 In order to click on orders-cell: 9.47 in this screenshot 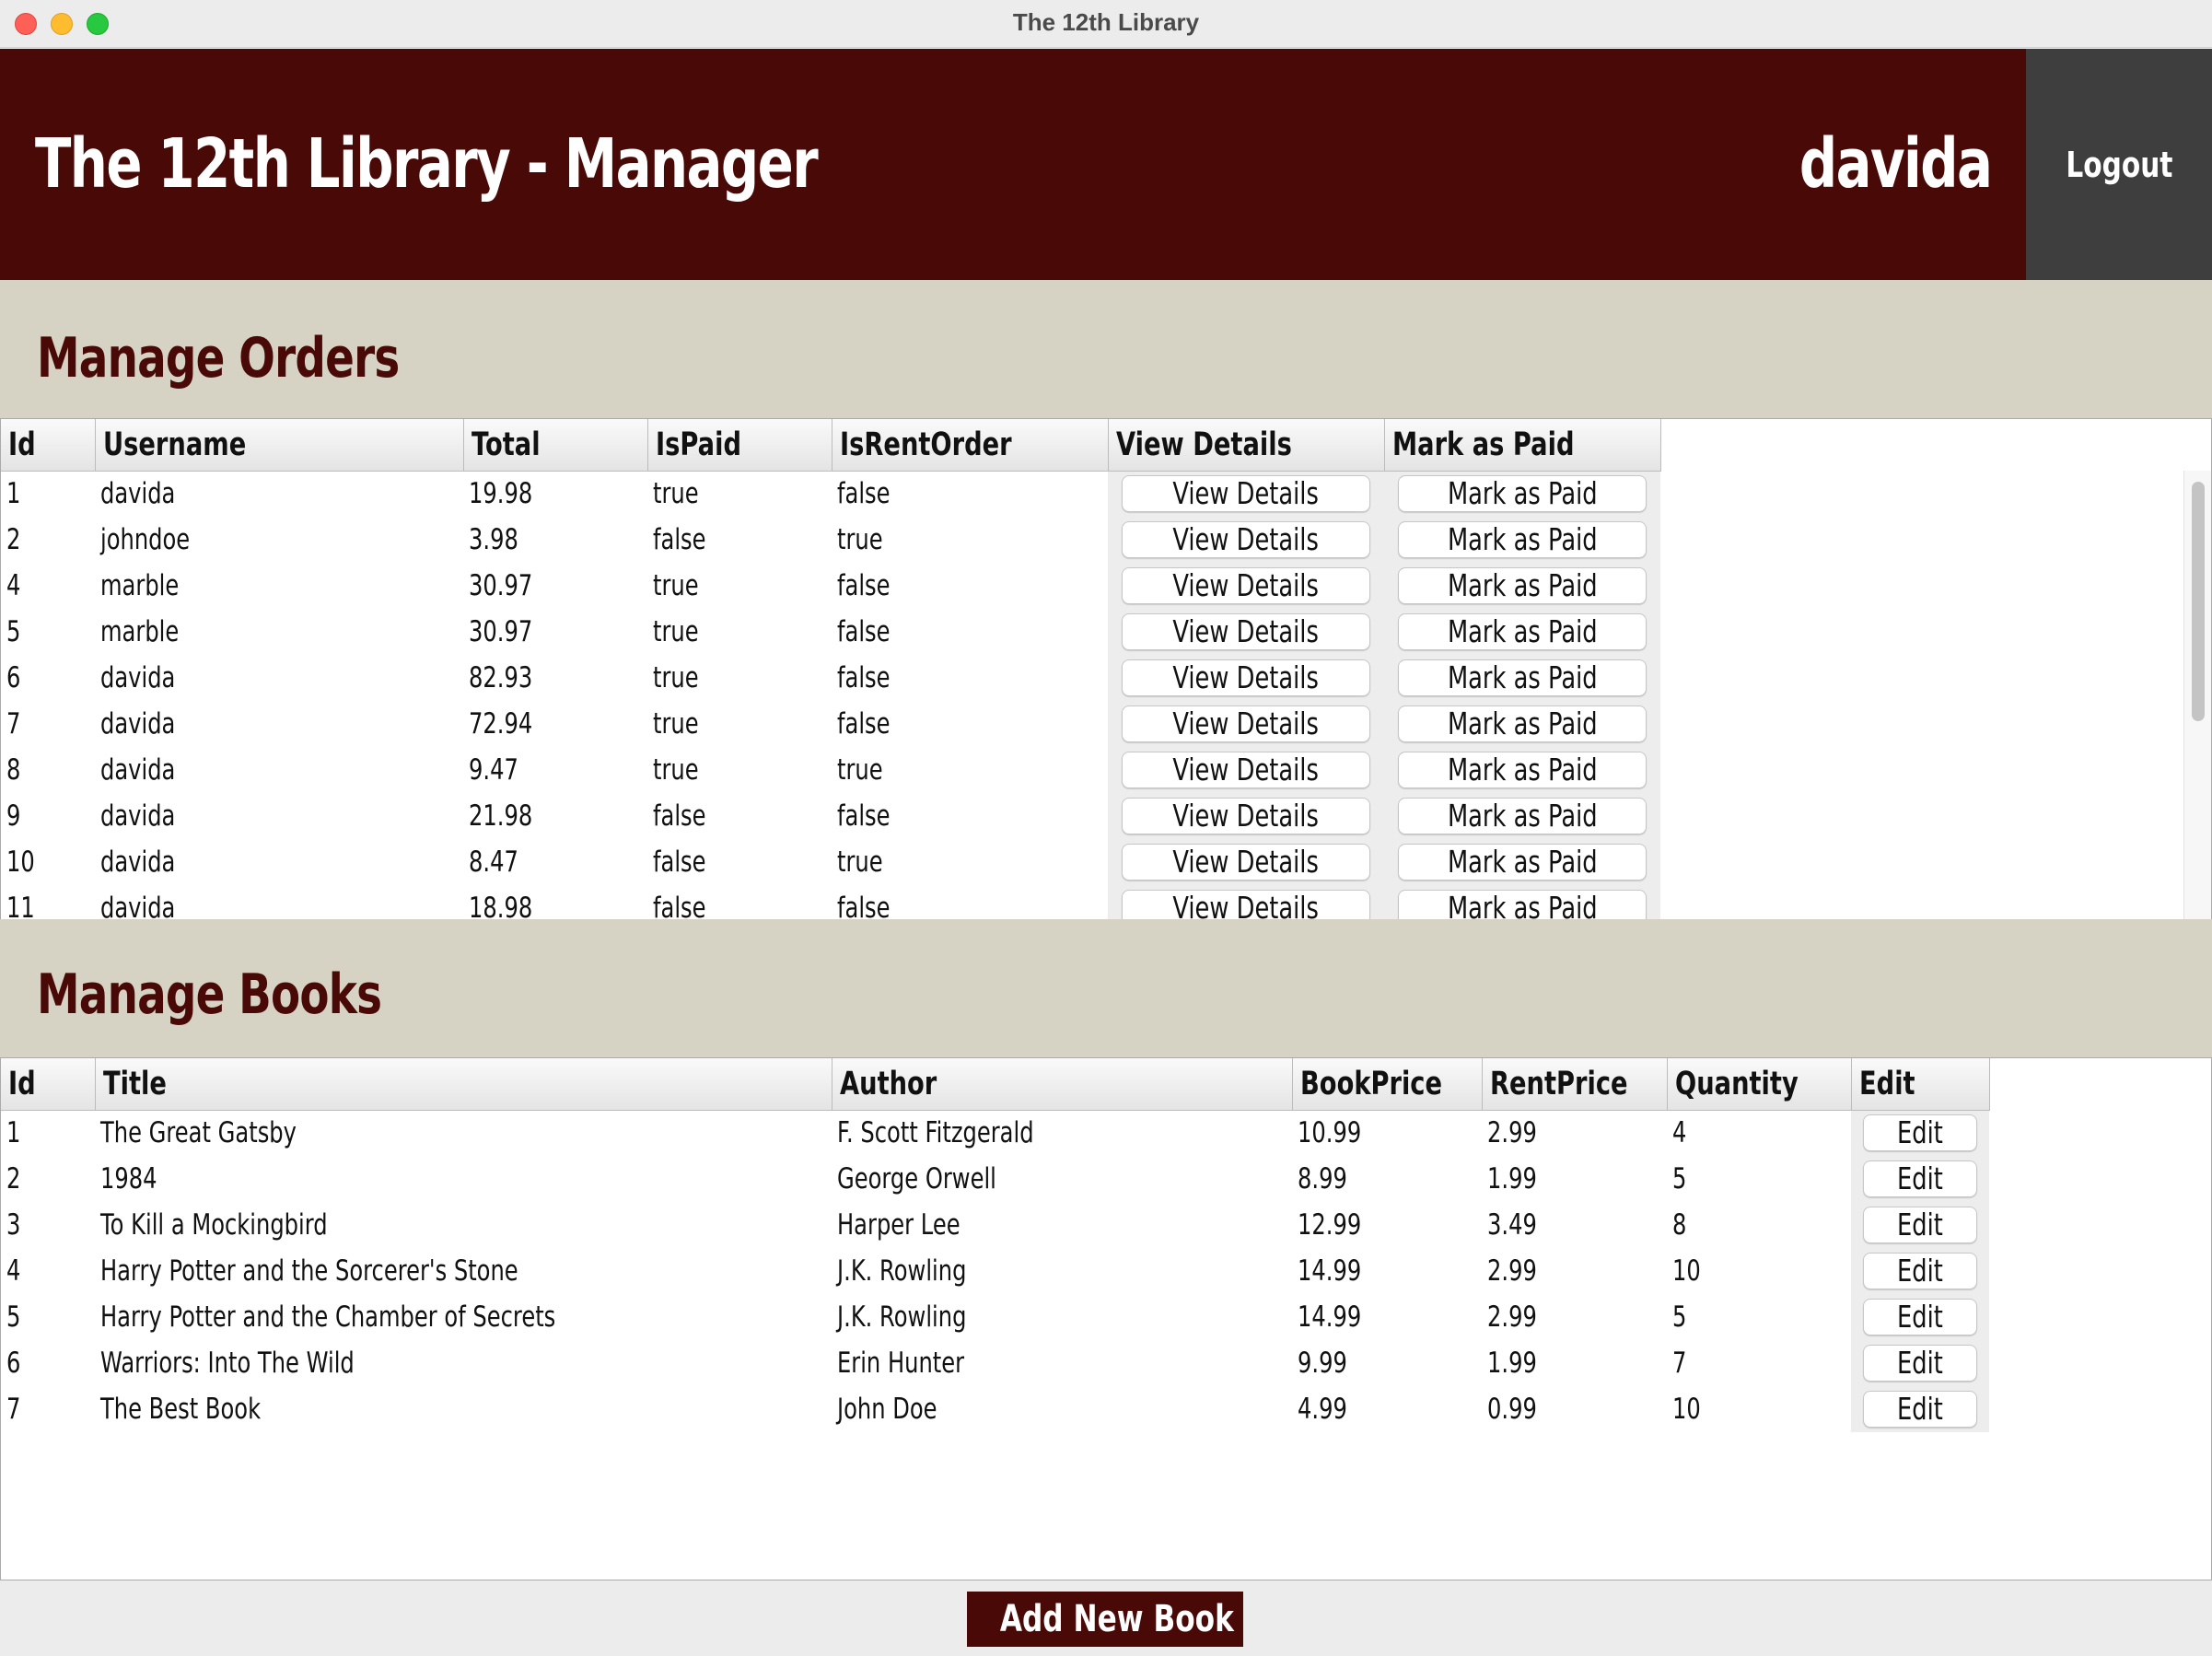, I will do `click(555, 770)`.